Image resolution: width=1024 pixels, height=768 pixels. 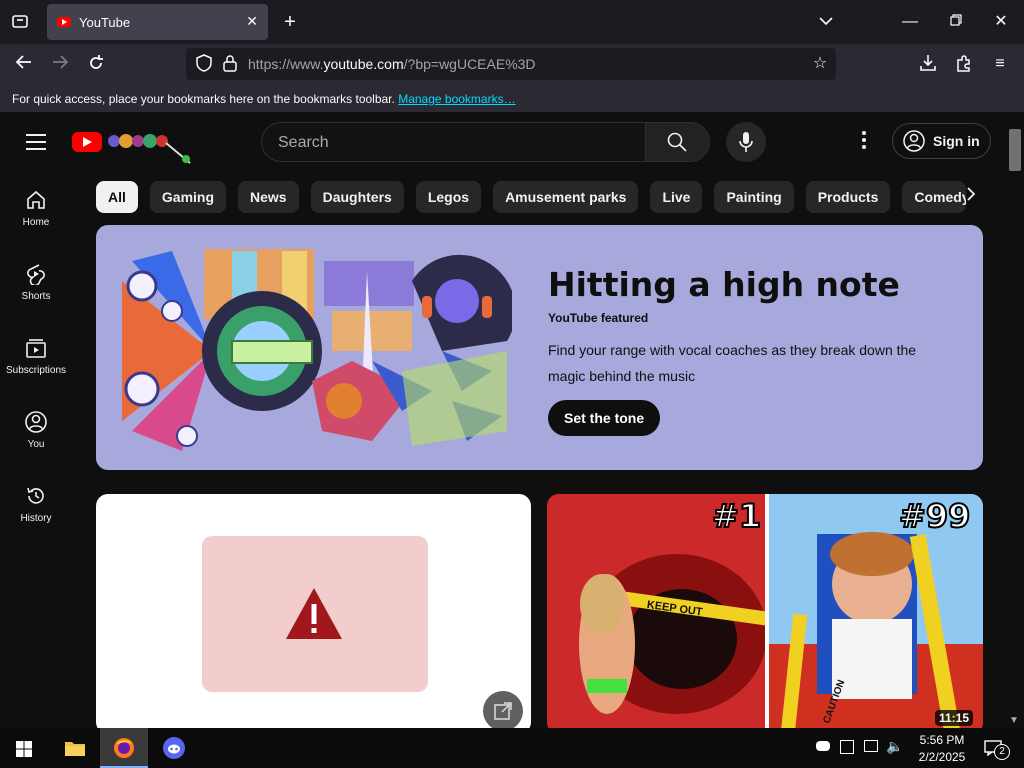 What do you see at coordinates (268, 197) in the screenshot?
I see `chip-news: News` at bounding box center [268, 197].